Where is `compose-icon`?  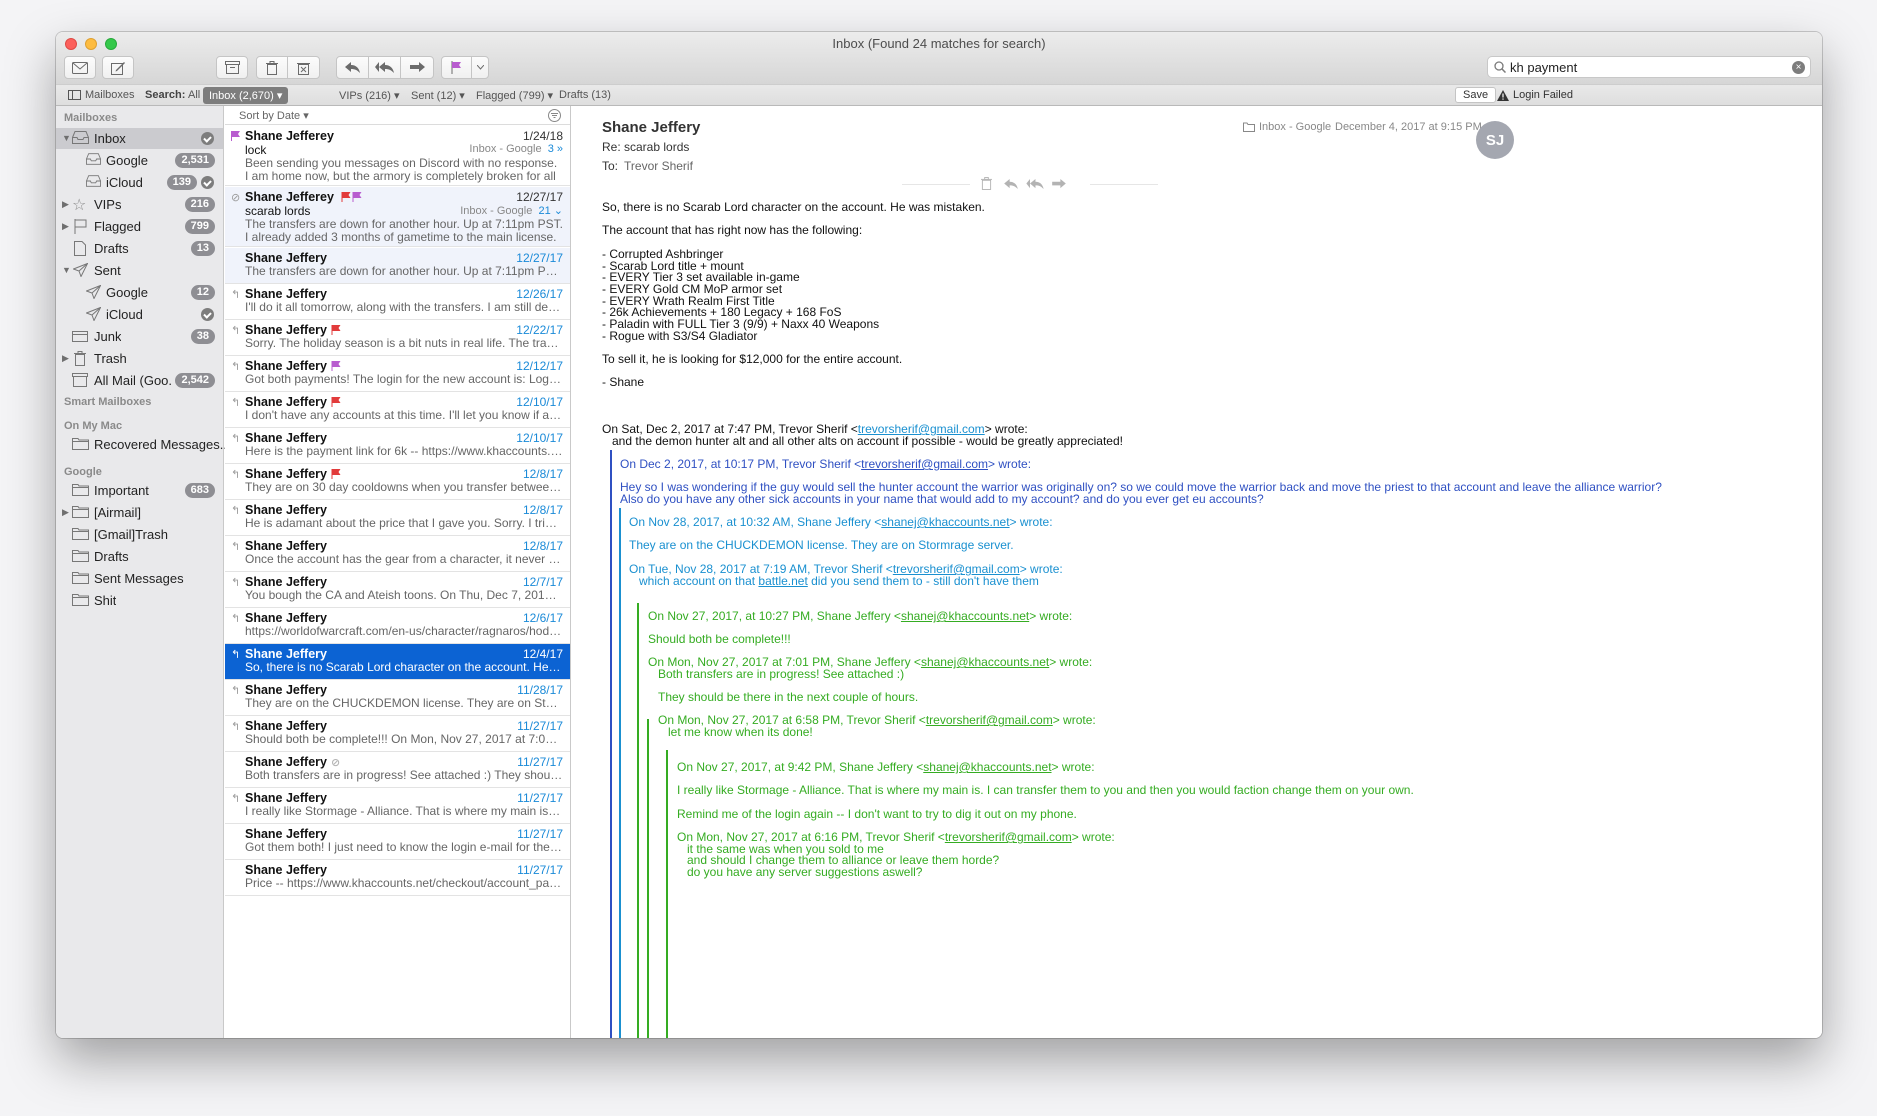
compose-icon is located at coordinates (117, 68).